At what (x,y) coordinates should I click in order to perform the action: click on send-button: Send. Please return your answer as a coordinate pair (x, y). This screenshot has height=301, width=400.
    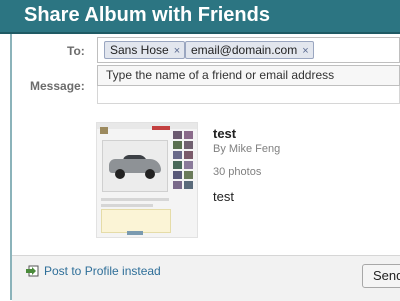
    Looking at the image, I should click on (381, 276).